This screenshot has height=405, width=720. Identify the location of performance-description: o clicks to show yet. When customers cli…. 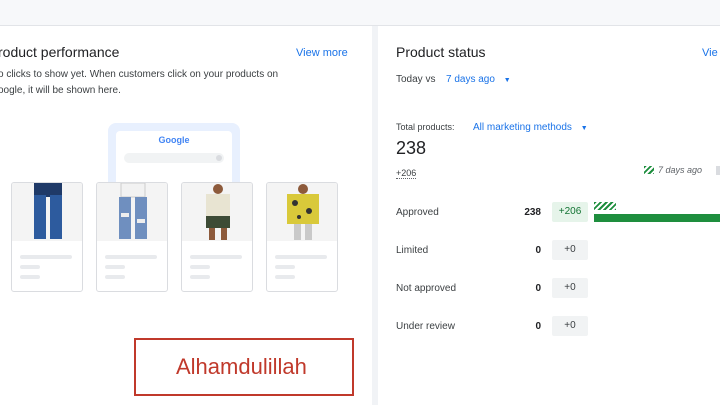
(169, 83).